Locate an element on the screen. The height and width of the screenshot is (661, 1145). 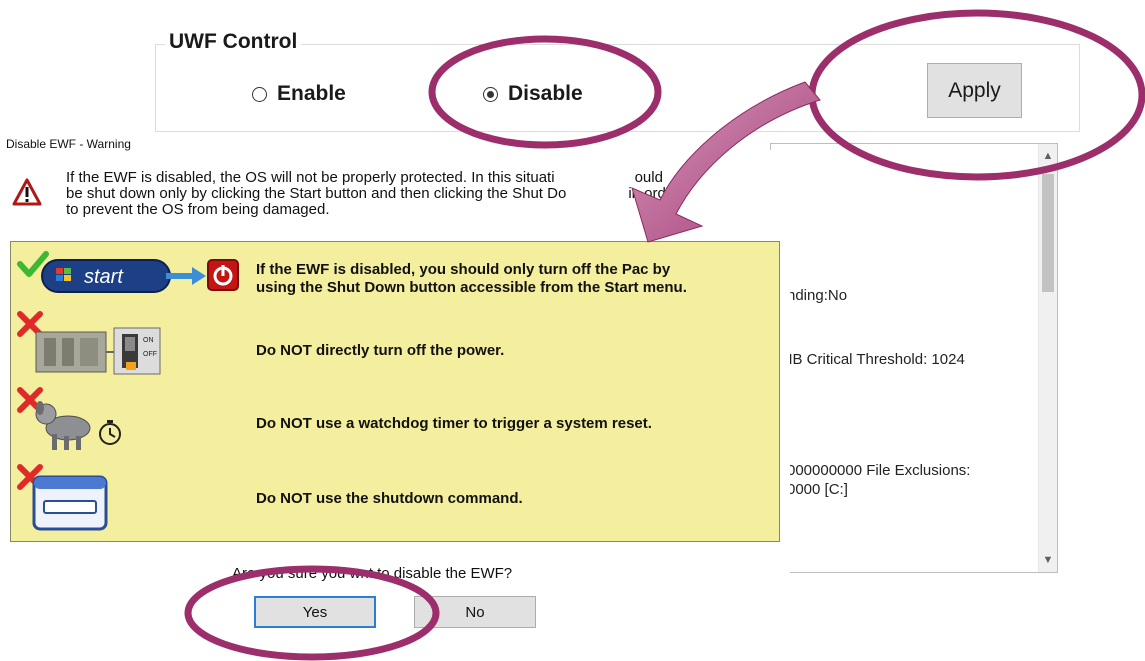
disable-radio: Disable is located at coordinates (533, 94).